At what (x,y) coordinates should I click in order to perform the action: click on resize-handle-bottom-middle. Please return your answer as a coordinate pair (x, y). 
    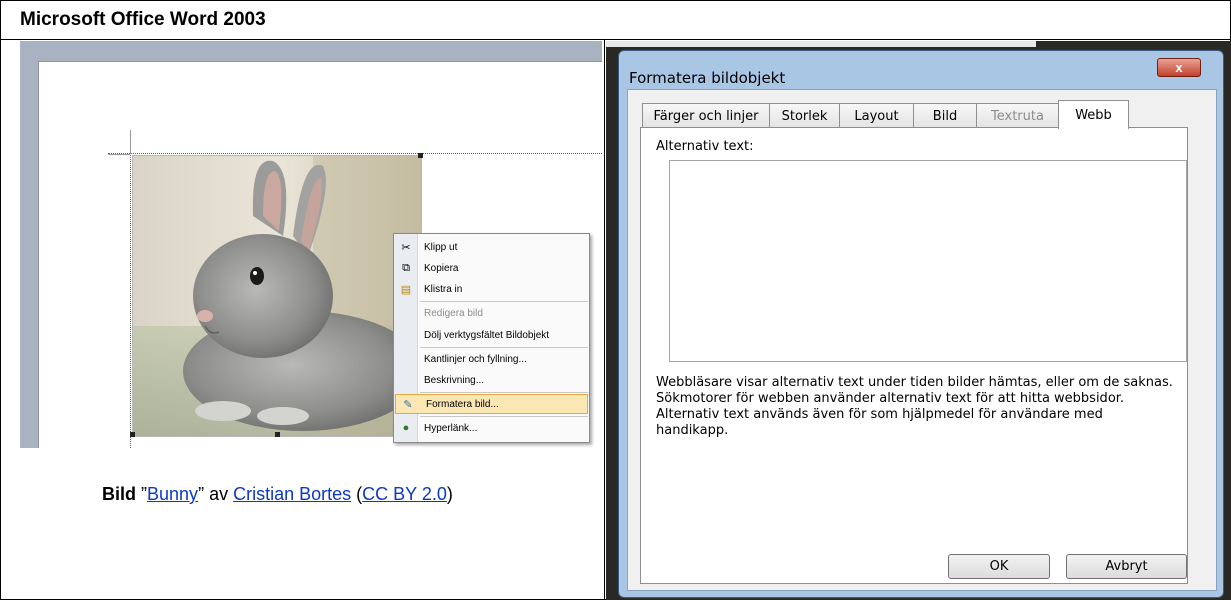
    Looking at the image, I should click on (277, 434).